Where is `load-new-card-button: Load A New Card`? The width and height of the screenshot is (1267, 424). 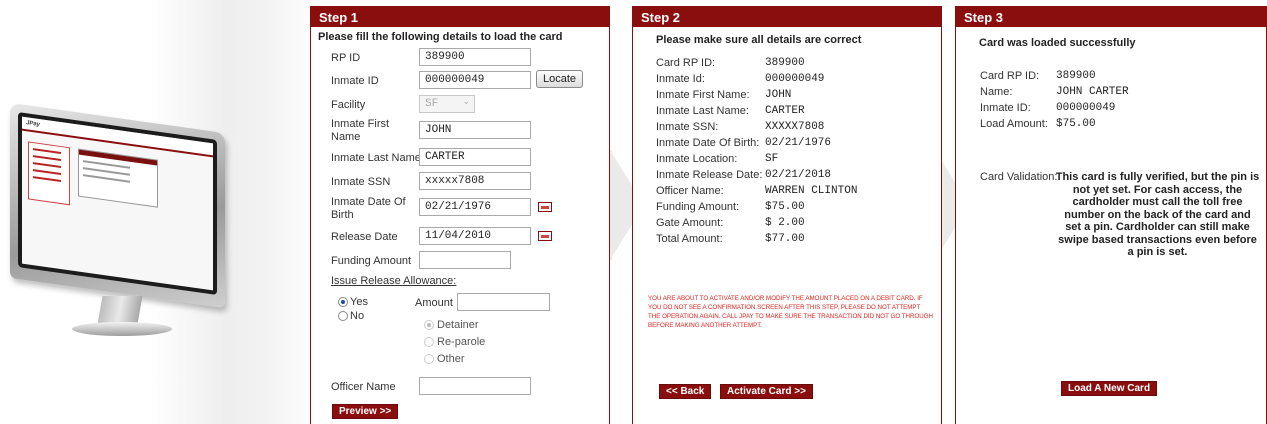 load-new-card-button: Load A New Card is located at coordinates (1109, 388).